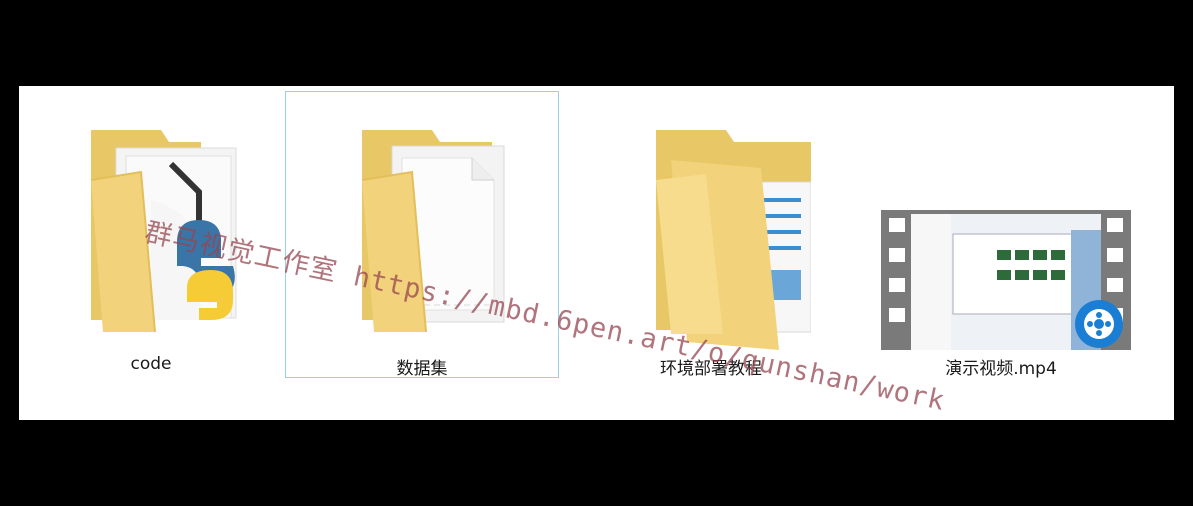 Image resolution: width=1193 pixels, height=506 pixels. What do you see at coordinates (711, 369) in the screenshot?
I see `file-name-label: 环境部署教程` at bounding box center [711, 369].